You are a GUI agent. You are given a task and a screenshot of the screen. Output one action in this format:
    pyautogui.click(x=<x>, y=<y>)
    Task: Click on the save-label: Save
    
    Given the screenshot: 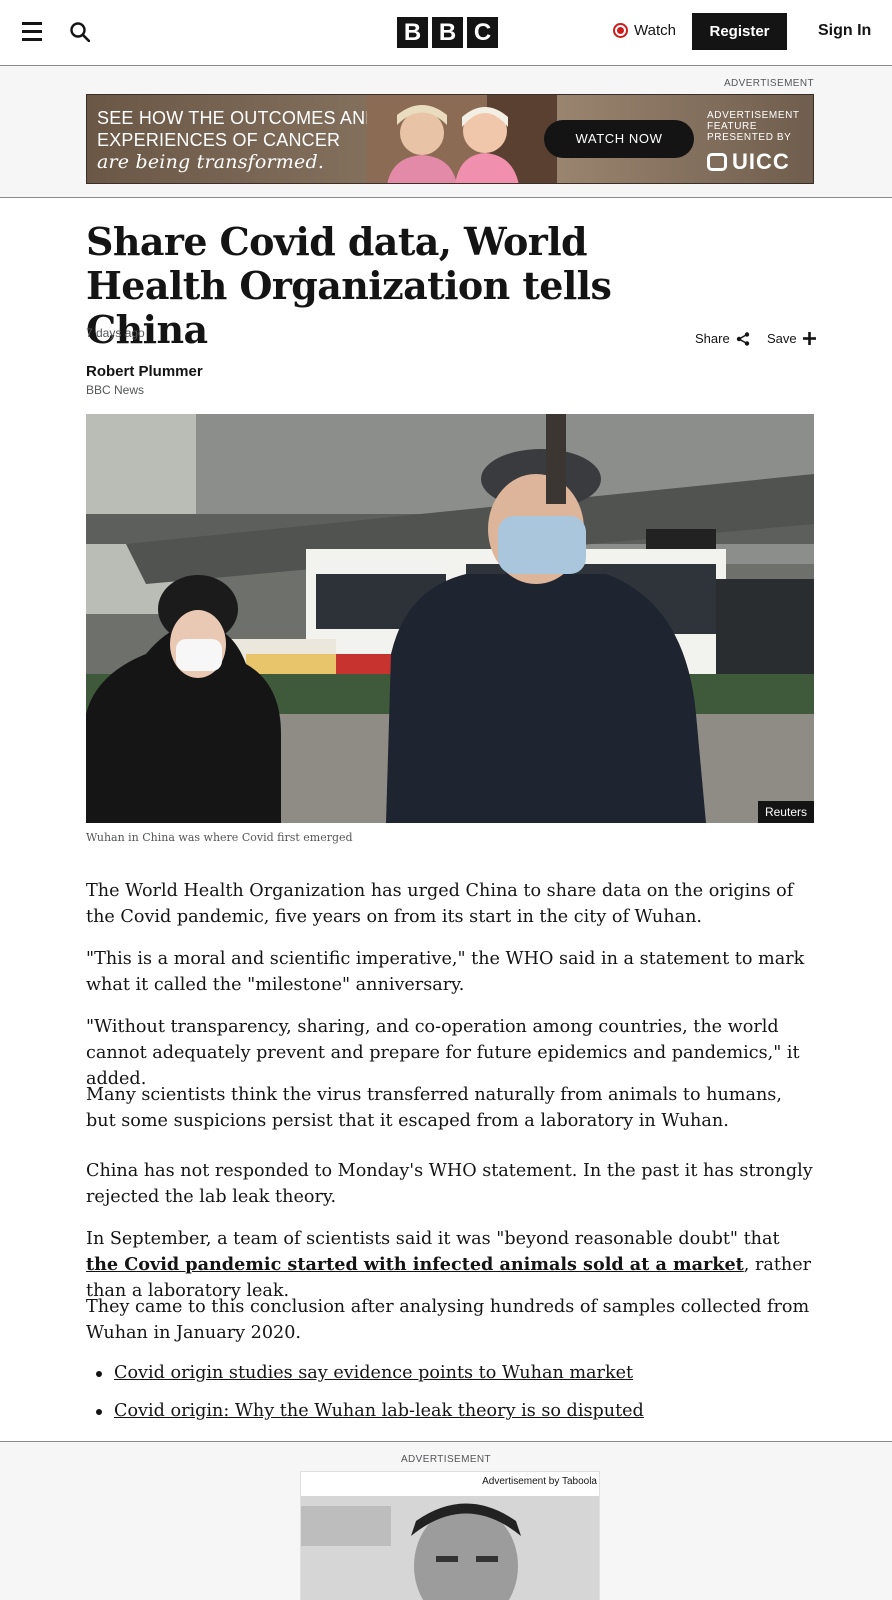 What is the action you would take?
    pyautogui.click(x=782, y=338)
    